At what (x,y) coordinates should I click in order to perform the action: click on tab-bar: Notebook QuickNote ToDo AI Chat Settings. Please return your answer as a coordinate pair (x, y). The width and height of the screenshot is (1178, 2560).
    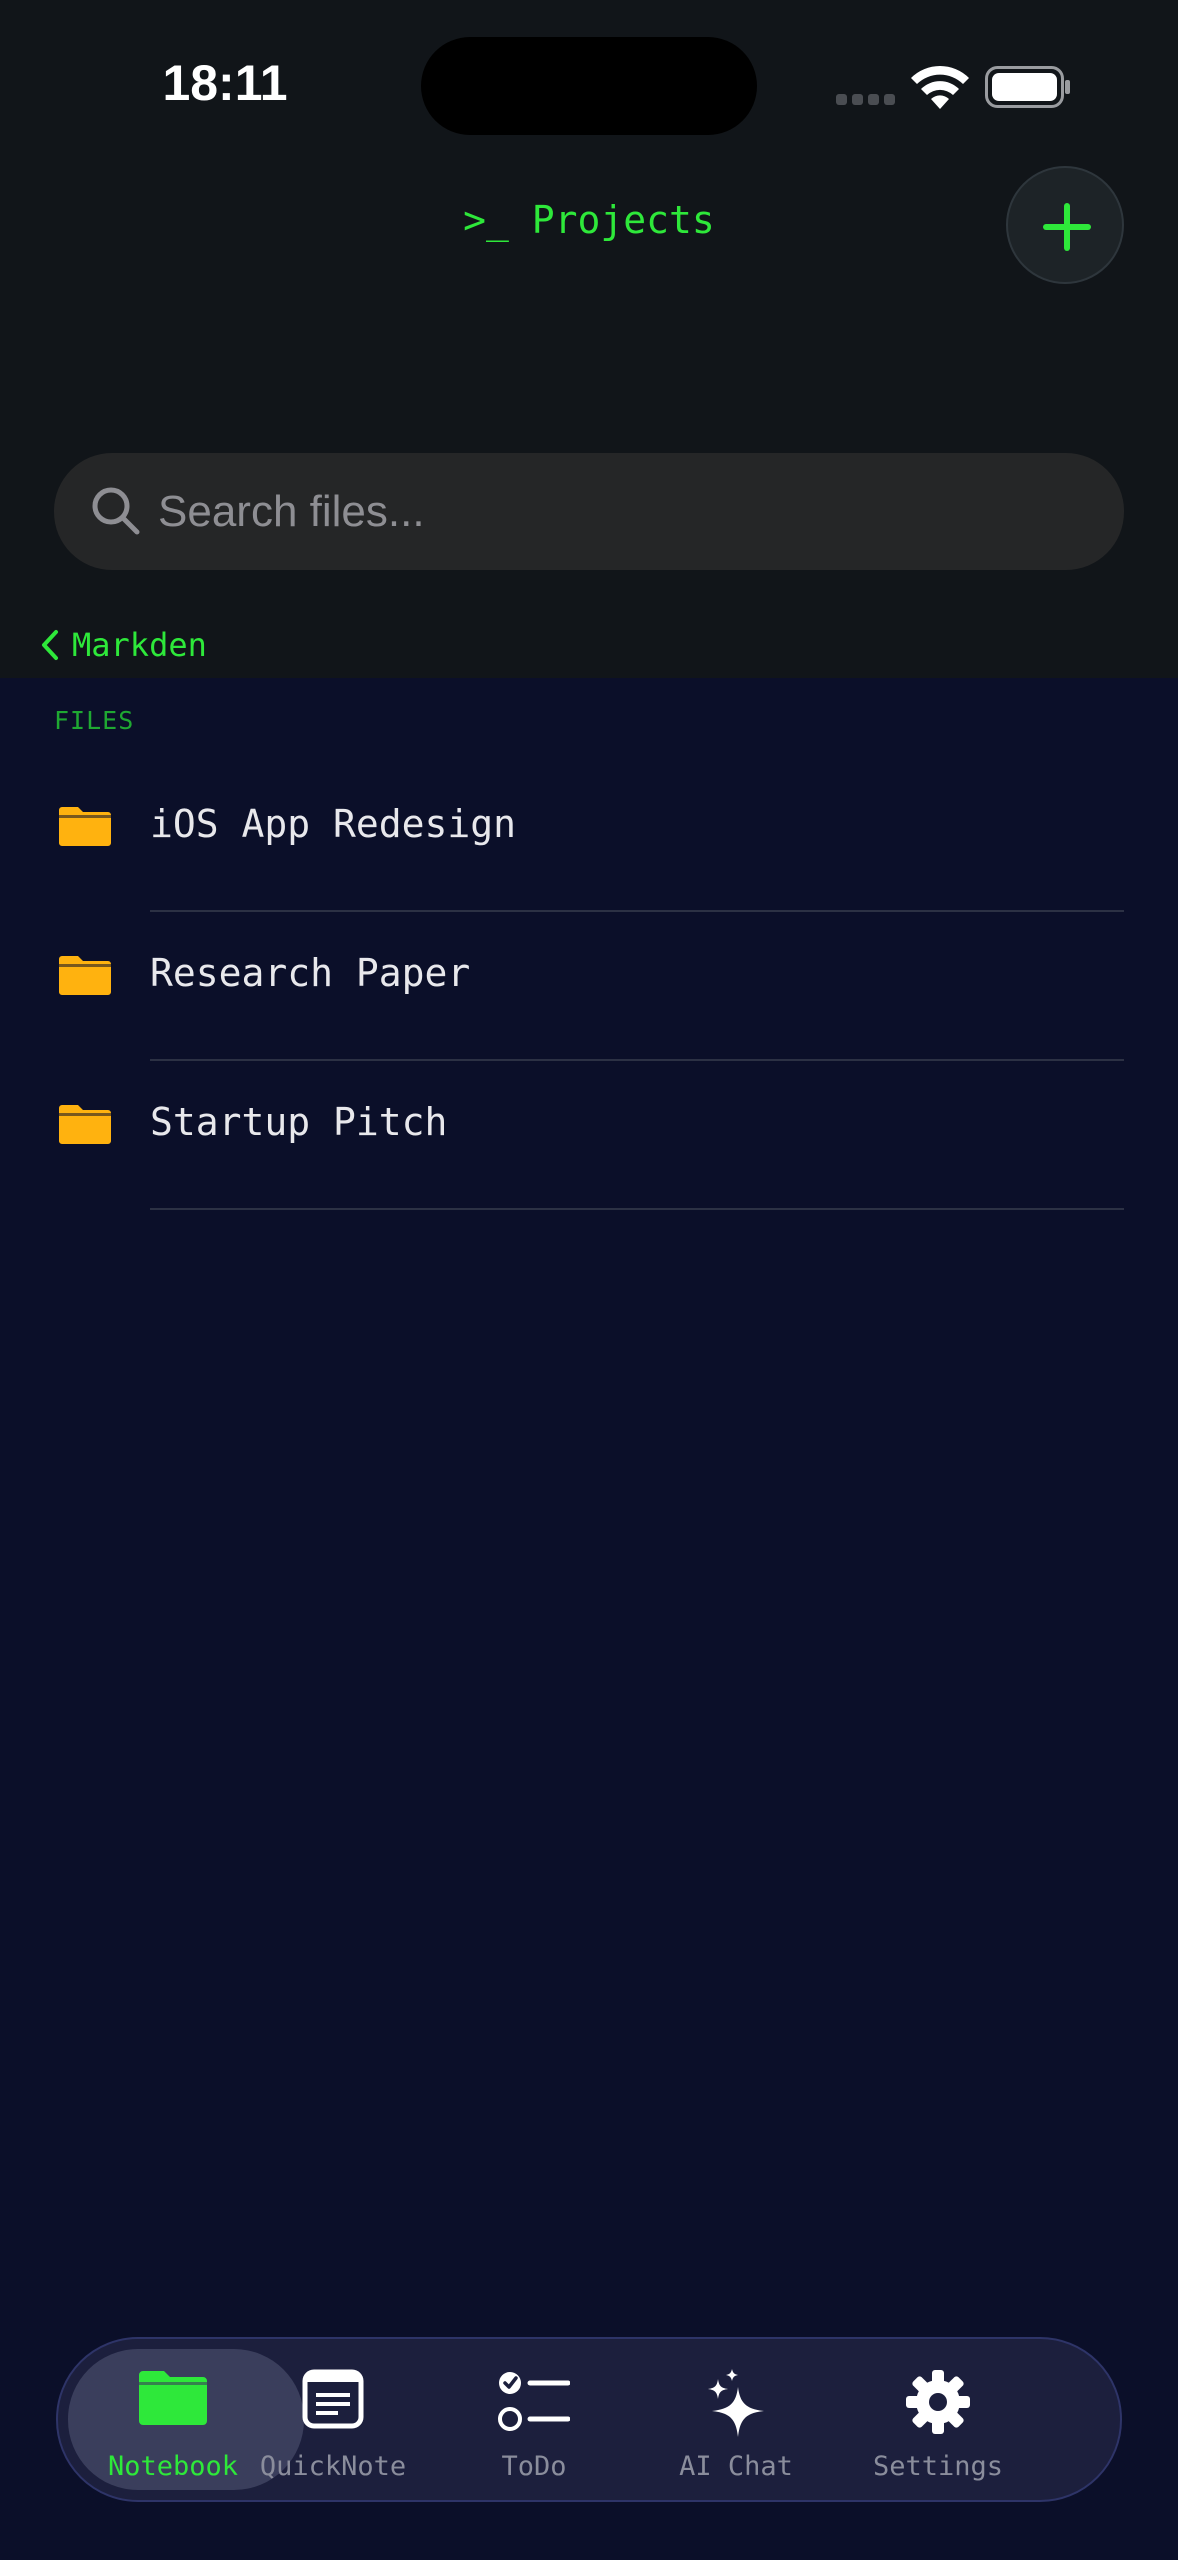
    Looking at the image, I should click on (589, 2419).